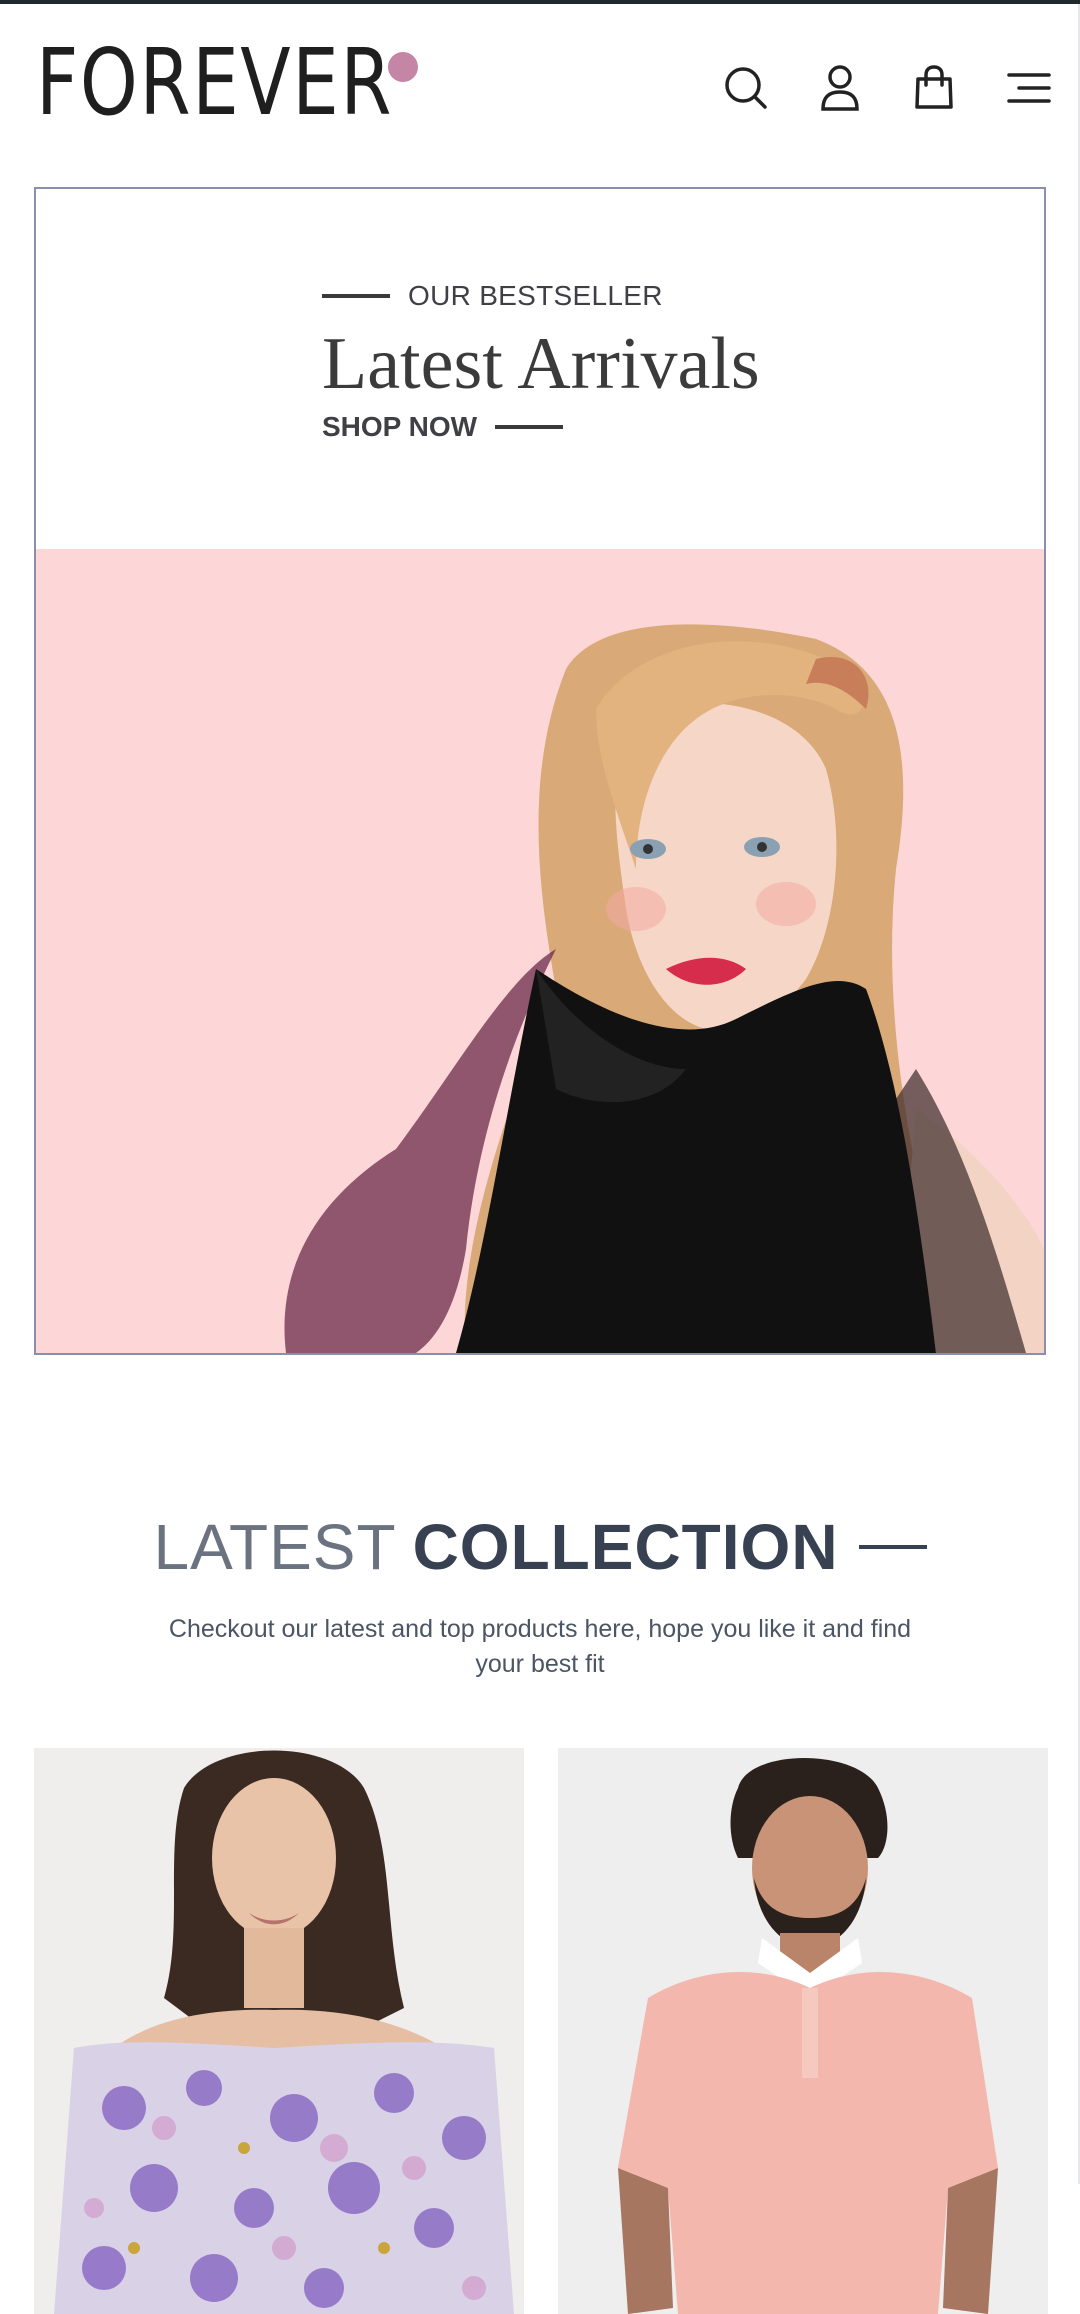 This screenshot has height=2314, width=1080. I want to click on search-icon, so click(746, 88).